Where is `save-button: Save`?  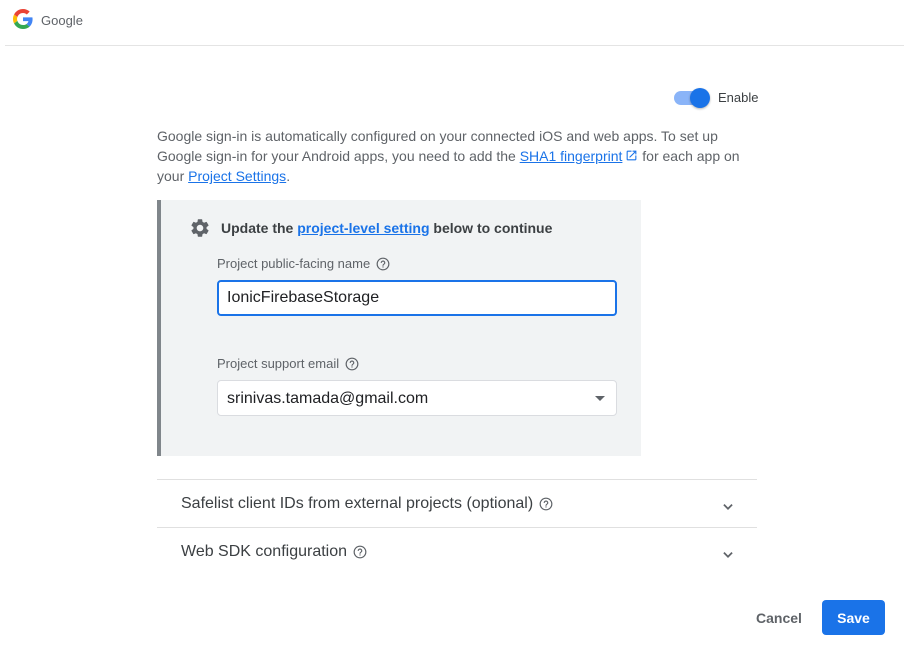
save-button: Save is located at coordinates (853, 617).